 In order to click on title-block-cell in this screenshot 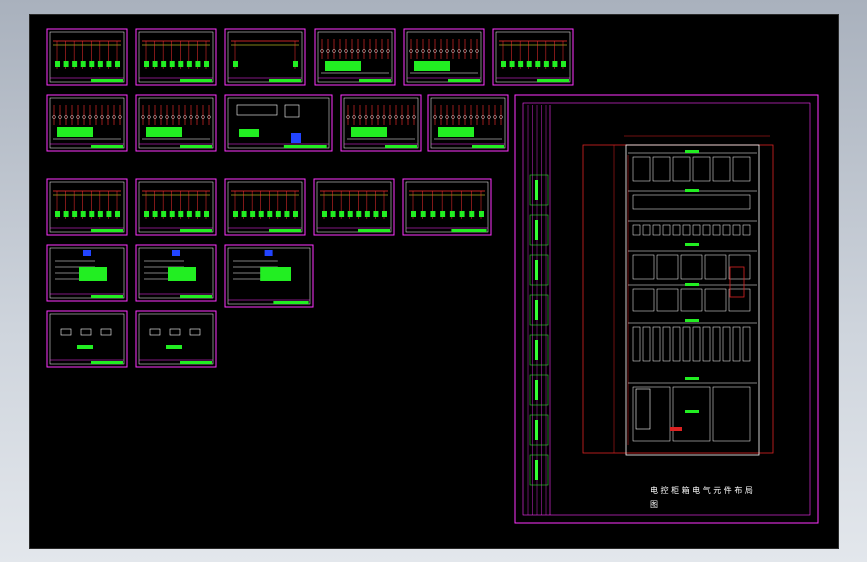, I will do `click(539, 470)`.